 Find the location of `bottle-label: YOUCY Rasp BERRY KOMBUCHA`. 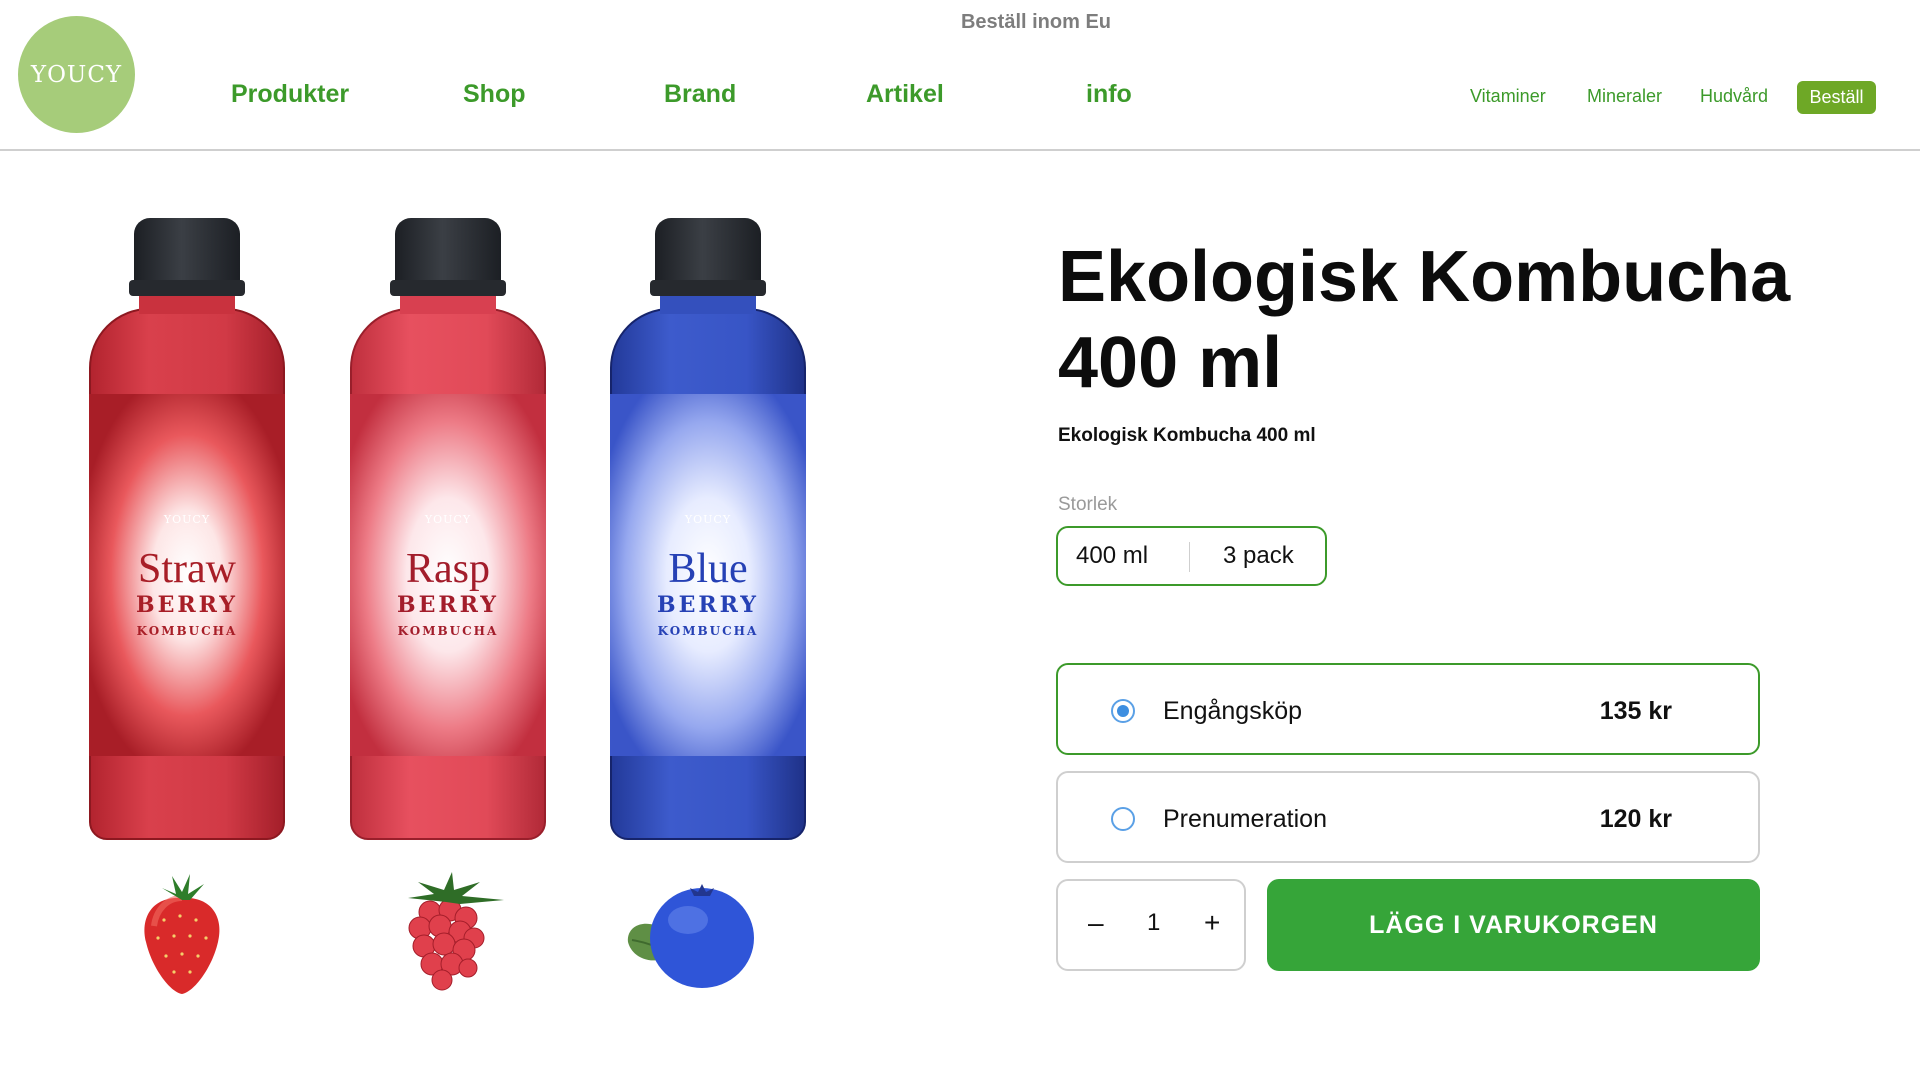

bottle-label: YOUCY Rasp BERRY KOMBUCHA is located at coordinates (448, 575).